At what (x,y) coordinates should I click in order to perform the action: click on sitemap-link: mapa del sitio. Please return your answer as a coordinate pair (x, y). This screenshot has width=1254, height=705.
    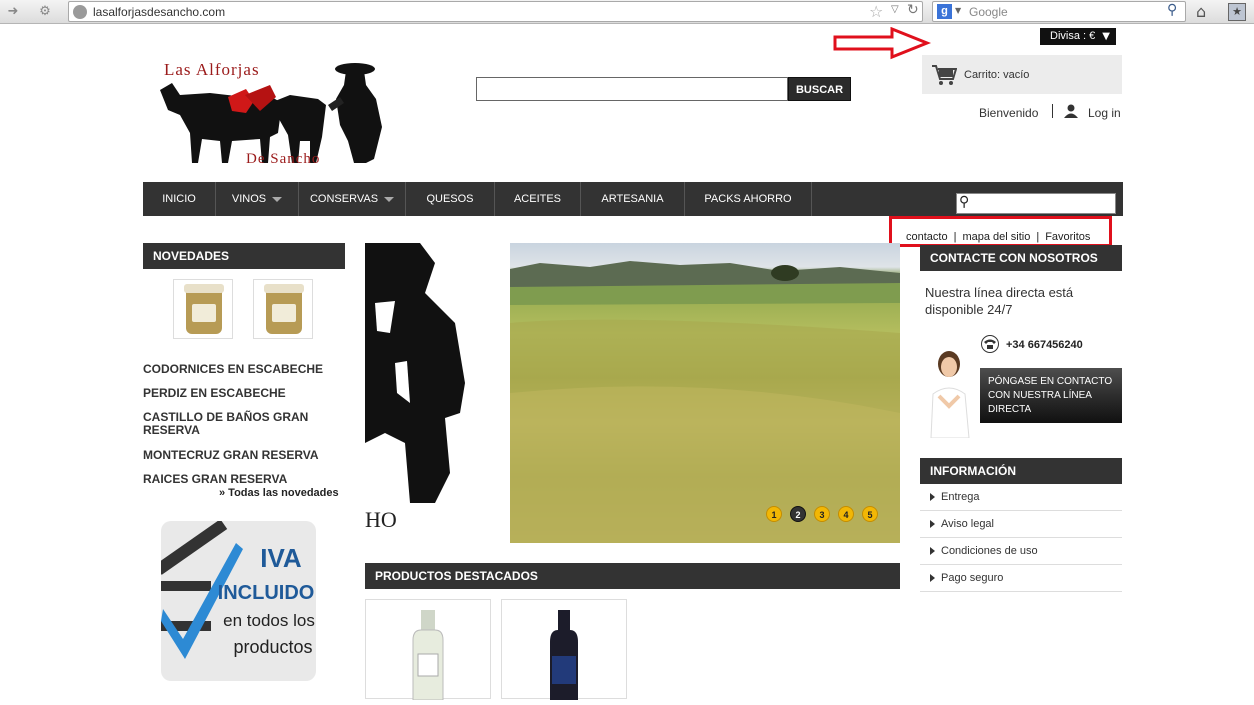
    Looking at the image, I should click on (996, 237).